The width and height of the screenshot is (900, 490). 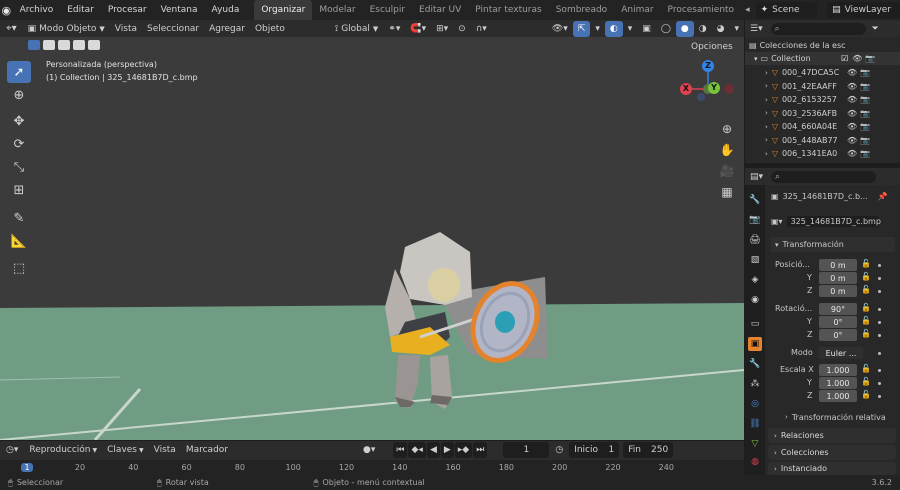 I want to click on timeline-menu-marcador: Marcador, so click(x=207, y=450).